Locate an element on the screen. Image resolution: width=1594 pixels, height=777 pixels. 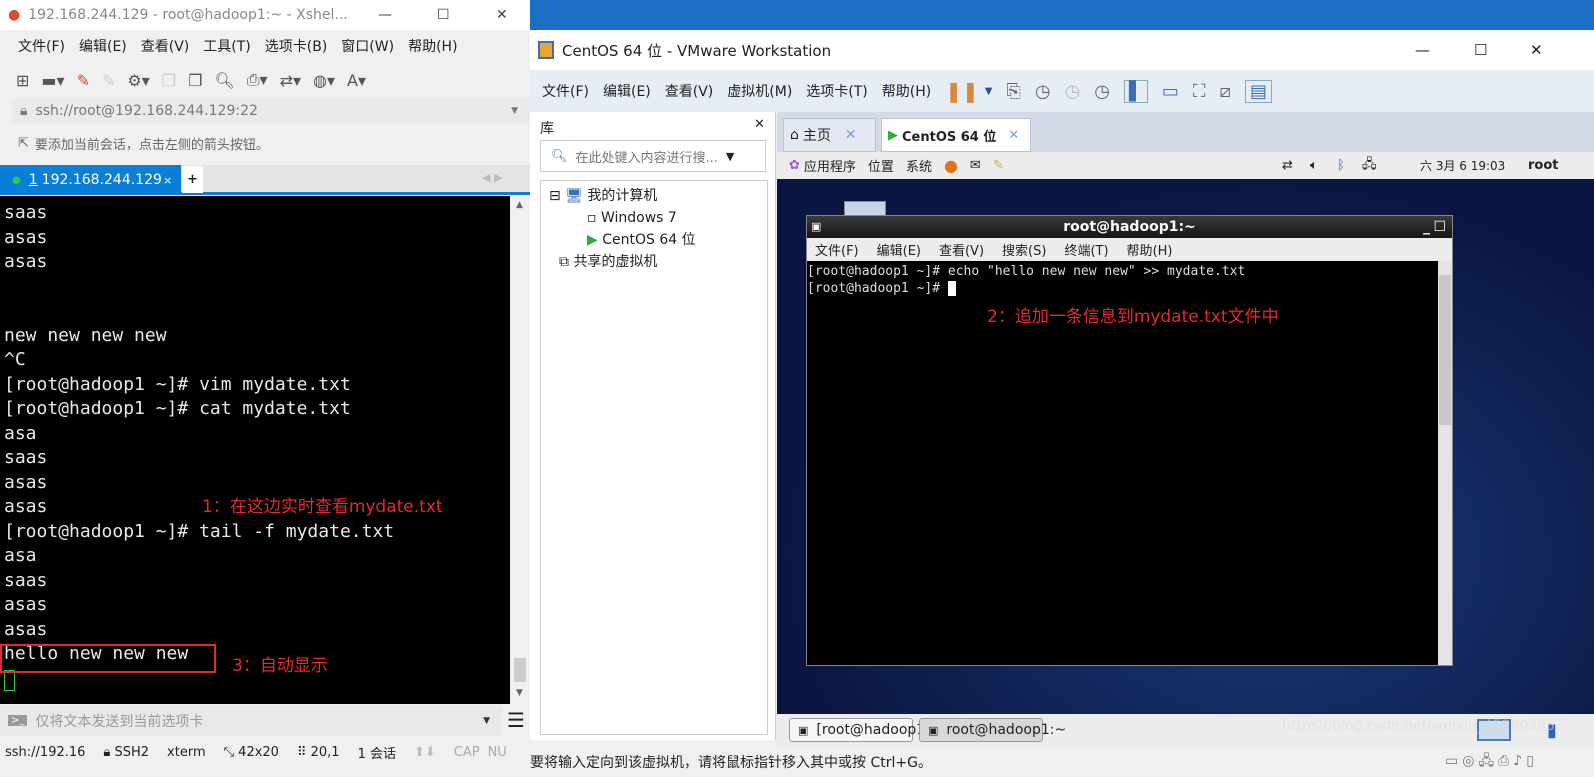
connect-icon: ✎ is located at coordinates (83, 80).